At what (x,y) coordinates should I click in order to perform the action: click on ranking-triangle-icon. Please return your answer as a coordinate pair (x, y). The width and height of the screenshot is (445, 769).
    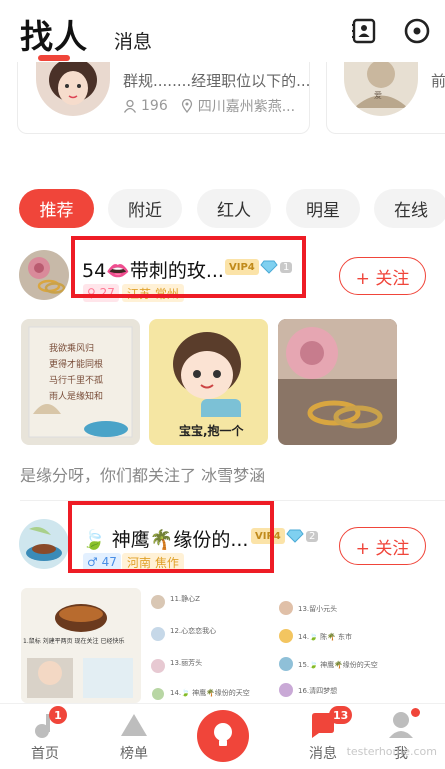
    Looking at the image, I should click on (134, 725).